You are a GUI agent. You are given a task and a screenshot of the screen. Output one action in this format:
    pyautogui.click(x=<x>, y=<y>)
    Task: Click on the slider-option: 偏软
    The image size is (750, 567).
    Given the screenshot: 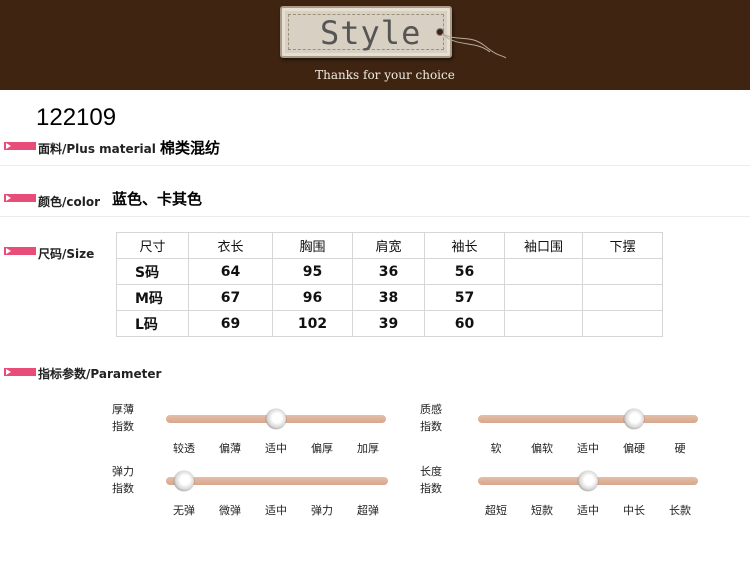 What is the action you would take?
    pyautogui.click(x=542, y=448)
    